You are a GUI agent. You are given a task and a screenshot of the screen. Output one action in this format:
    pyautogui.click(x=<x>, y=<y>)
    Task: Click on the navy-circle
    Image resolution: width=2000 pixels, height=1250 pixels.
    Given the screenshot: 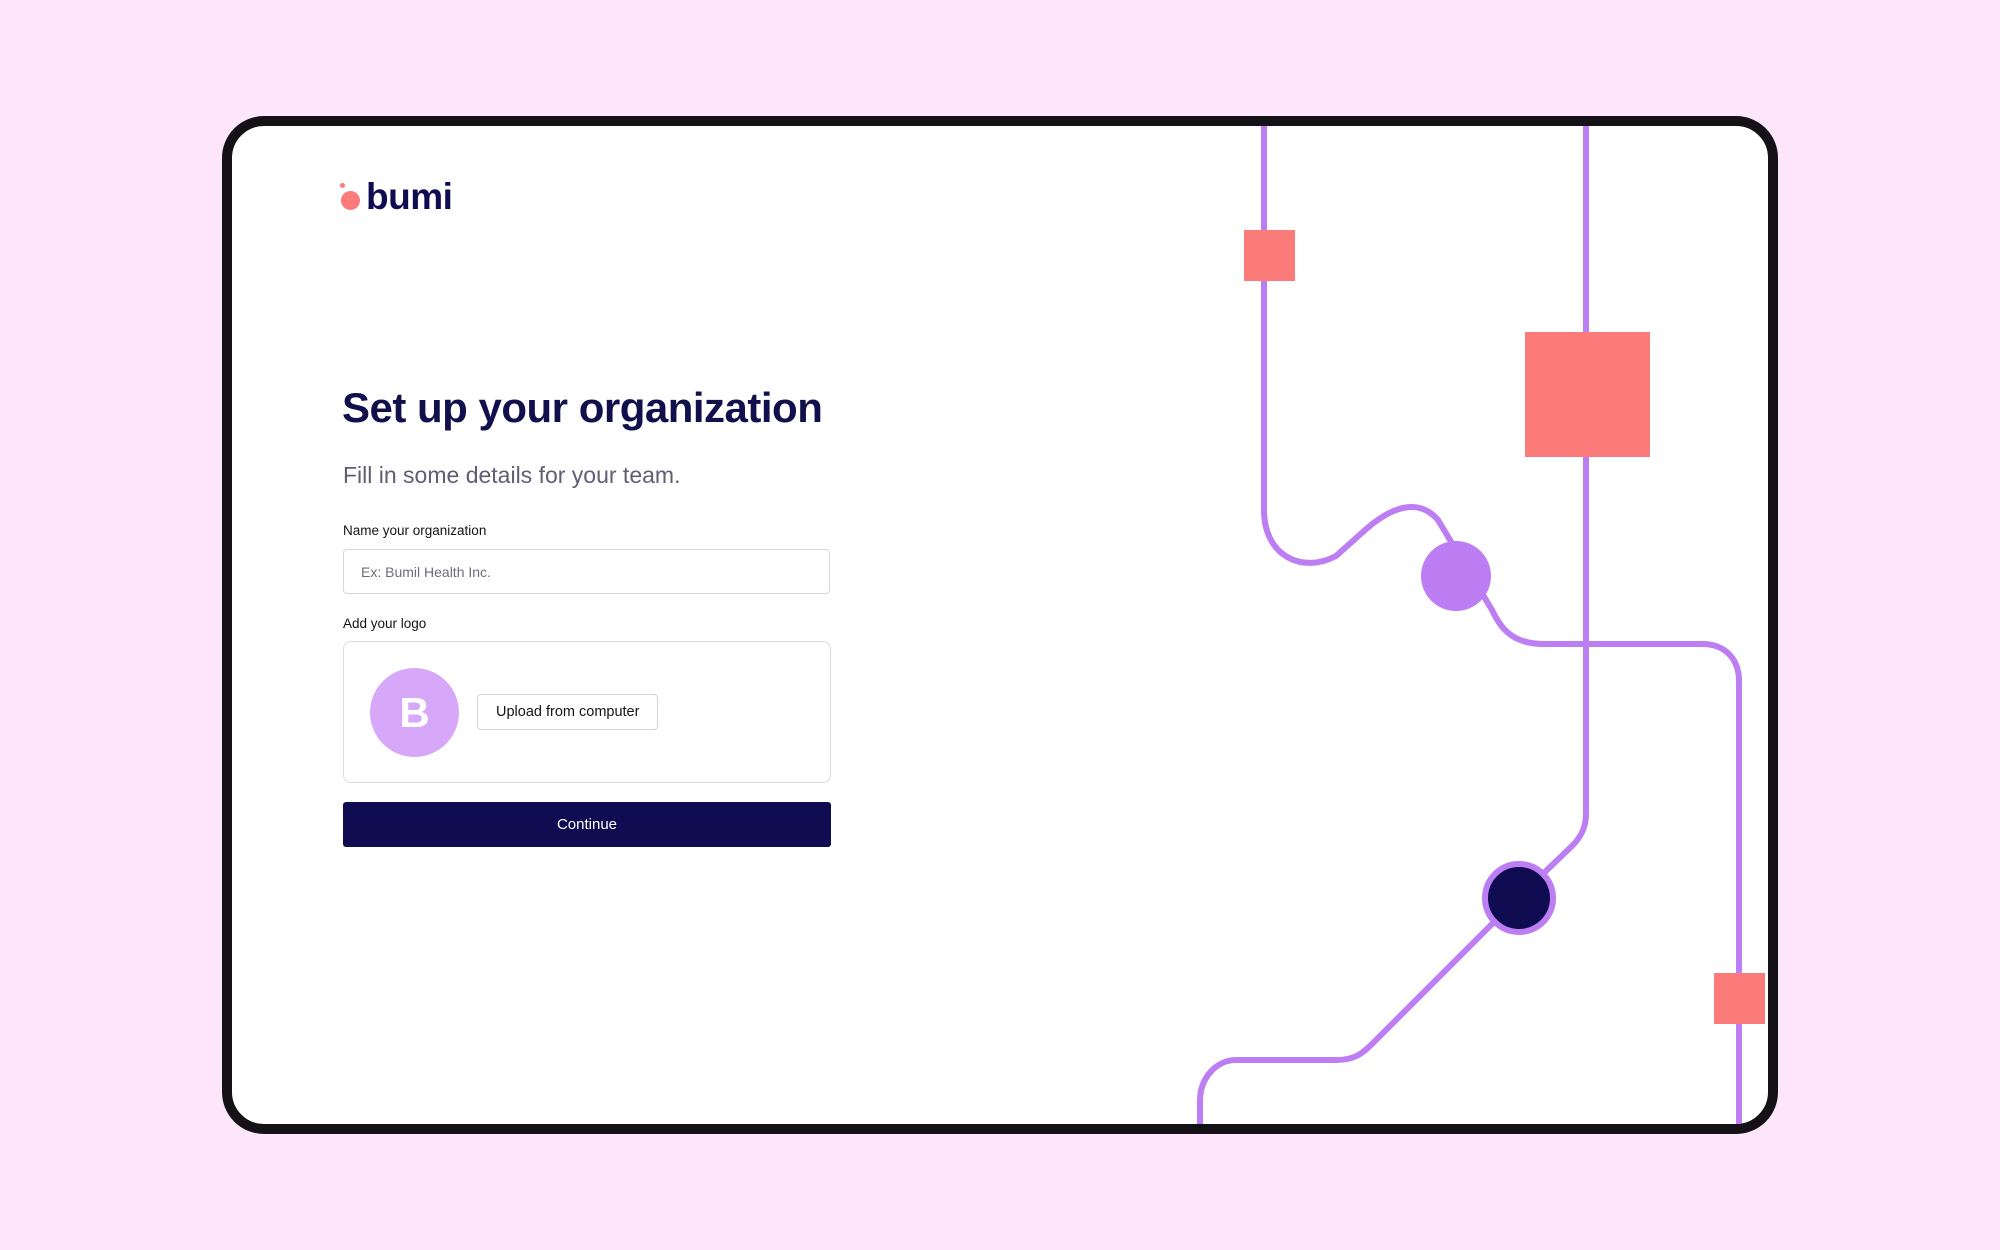 What is the action you would take?
    pyautogui.click(x=1519, y=898)
    